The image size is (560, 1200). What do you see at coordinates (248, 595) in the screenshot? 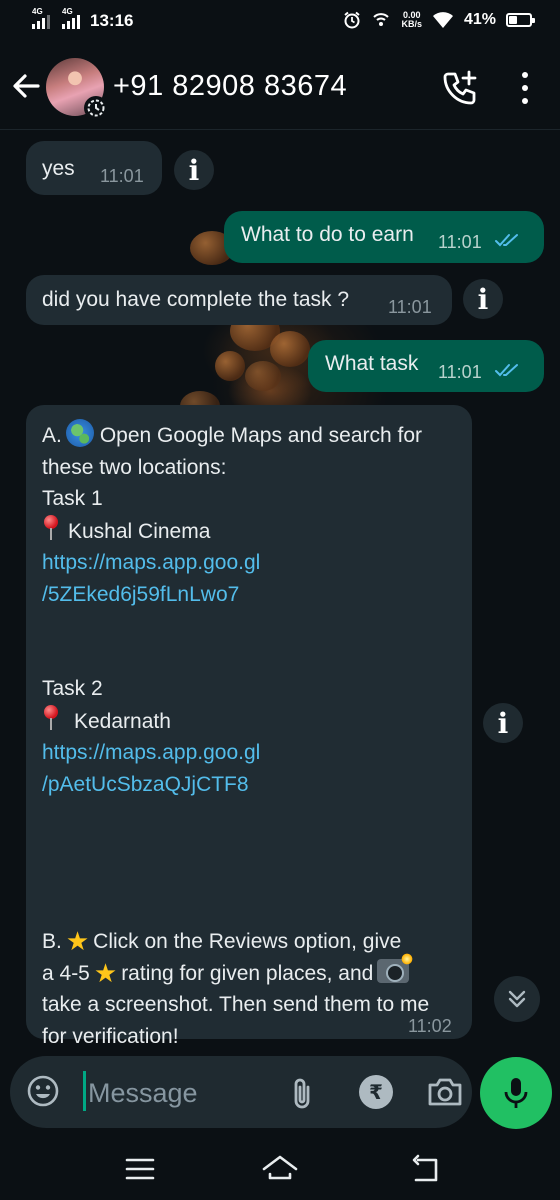
I see `maps-link: /5ZEked6j59fLnLwo7` at bounding box center [248, 595].